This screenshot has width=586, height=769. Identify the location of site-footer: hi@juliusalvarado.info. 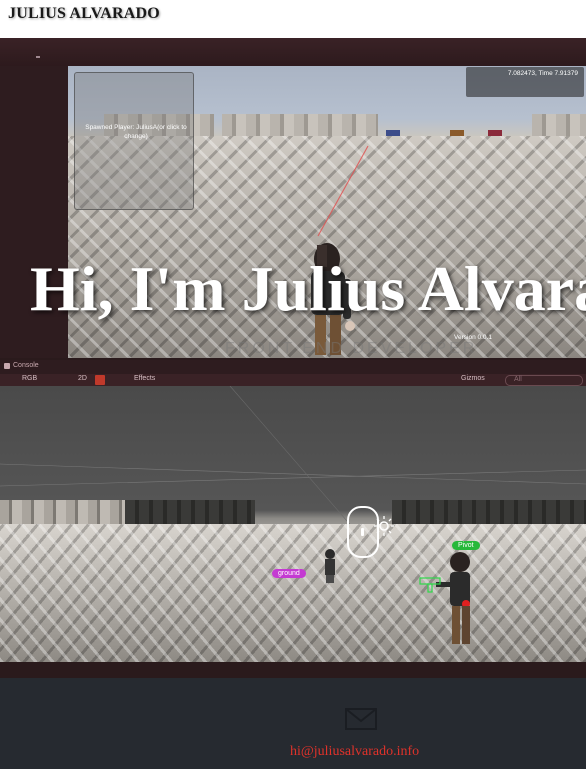
(293, 723).